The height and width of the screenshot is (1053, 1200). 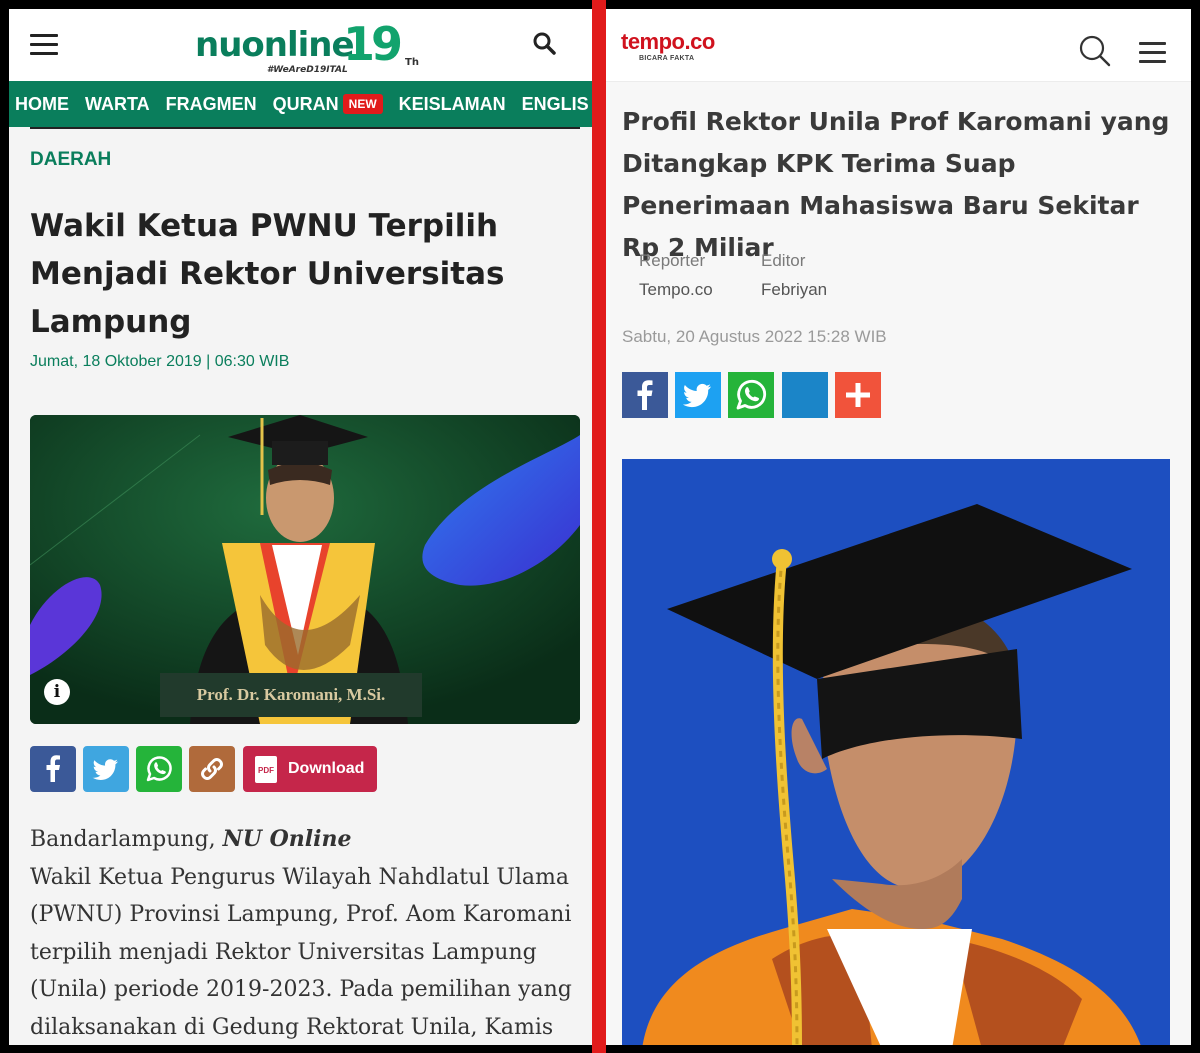 What do you see at coordinates (555, 104) in the screenshot?
I see `nav-item-english: ENGLIS` at bounding box center [555, 104].